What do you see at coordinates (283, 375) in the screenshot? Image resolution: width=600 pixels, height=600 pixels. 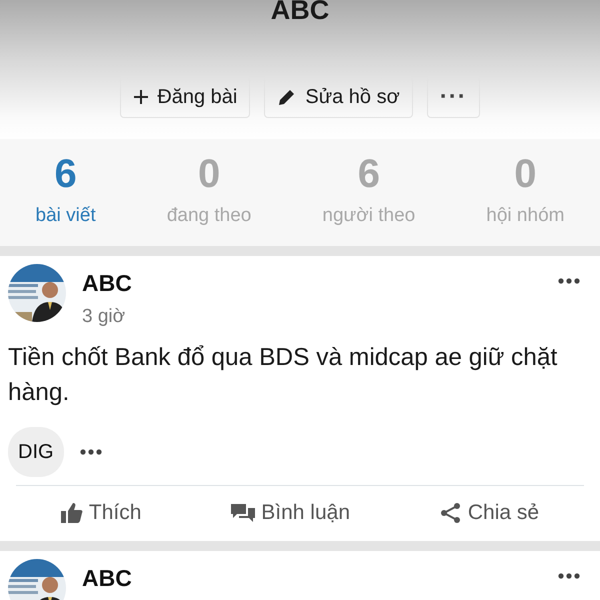 I see `post-text: Tiền chốt Bank đổ qua BDS và midcap ae giữ chặt hàng.` at bounding box center [283, 375].